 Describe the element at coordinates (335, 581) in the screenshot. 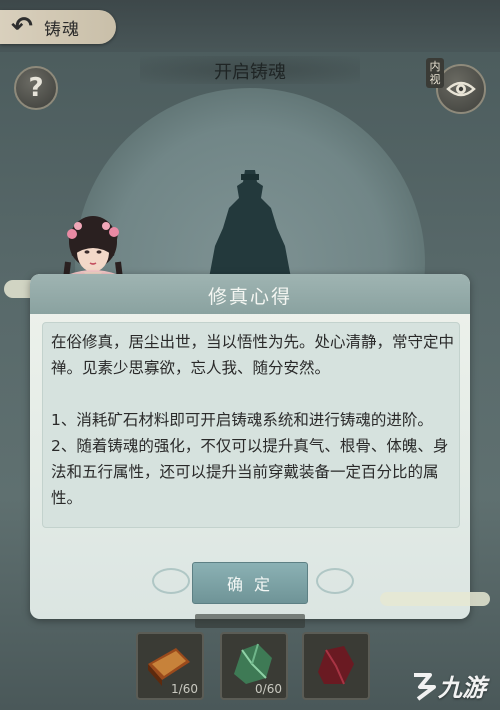

I see `swirl-decoration-right` at that location.